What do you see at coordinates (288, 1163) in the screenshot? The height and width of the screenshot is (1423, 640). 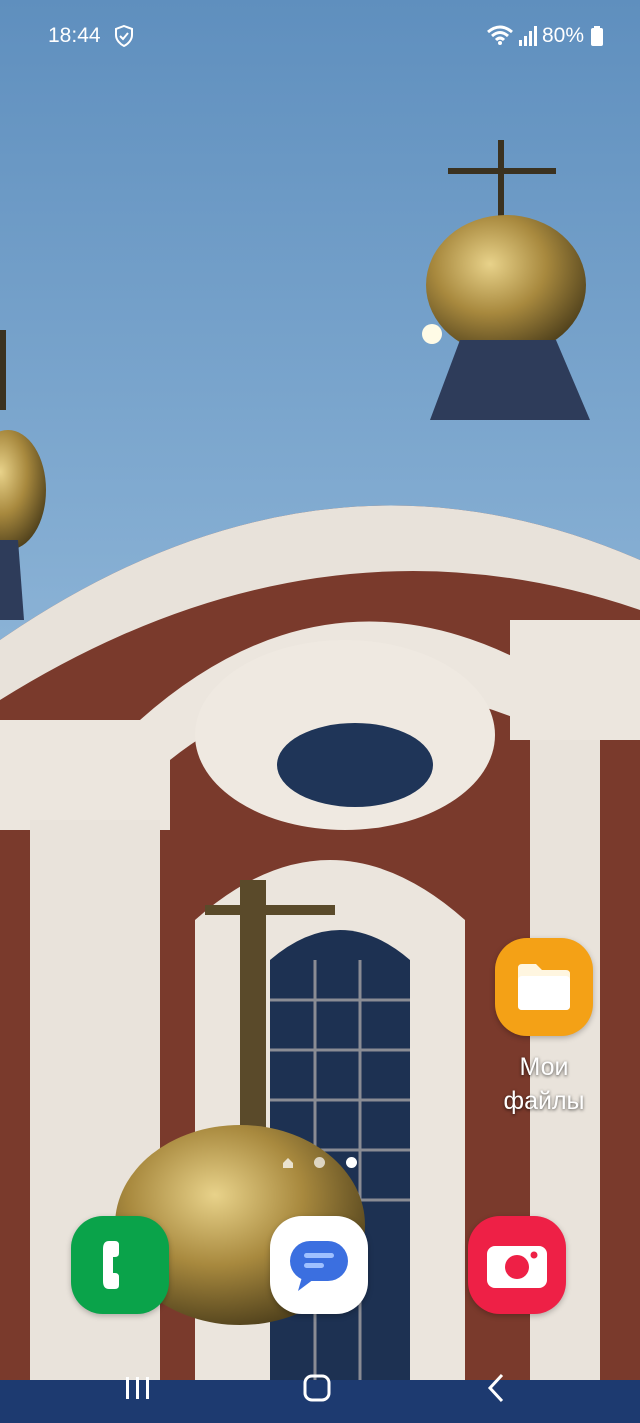 I see `home-page-indicator-icon` at bounding box center [288, 1163].